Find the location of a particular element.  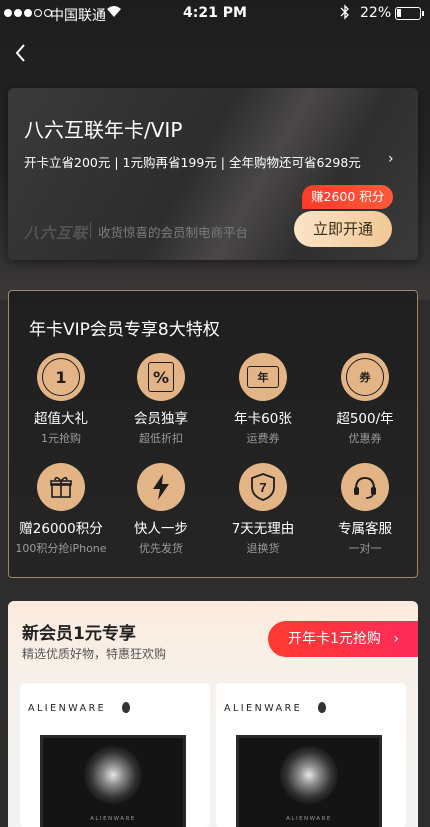

privilege-sub: 100积分抢iPhone is located at coordinates (61, 548).